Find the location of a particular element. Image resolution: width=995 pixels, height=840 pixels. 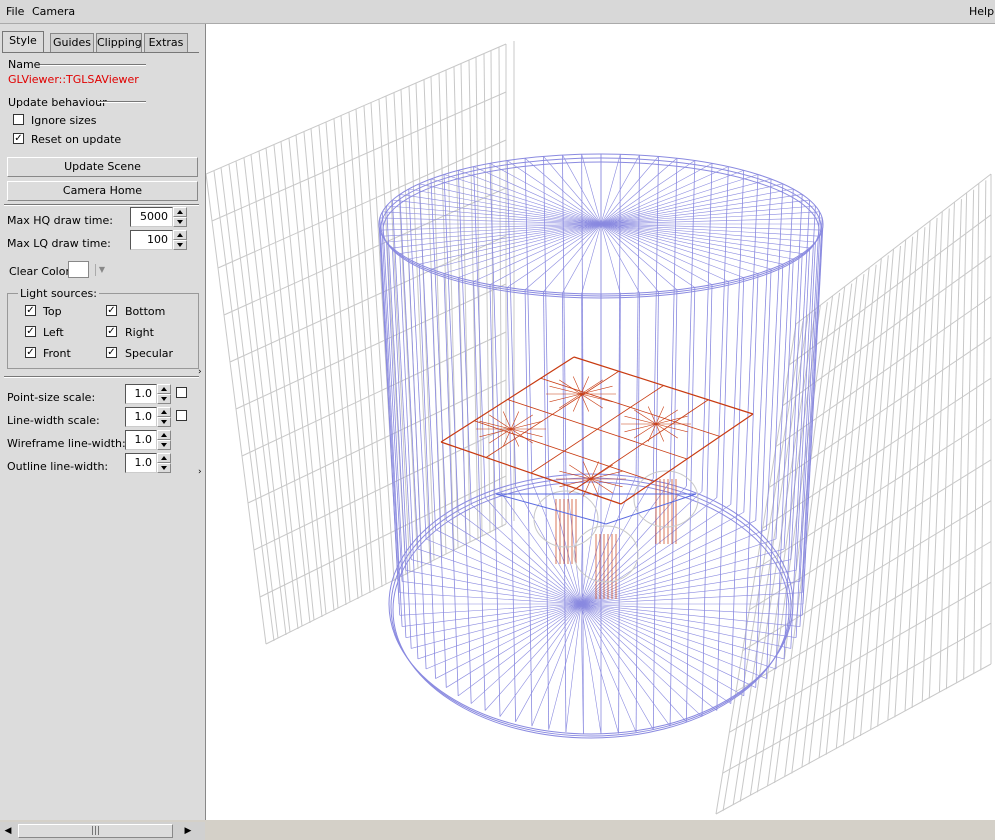

max-lq-label: Max LQ draw time: is located at coordinates (59, 243).